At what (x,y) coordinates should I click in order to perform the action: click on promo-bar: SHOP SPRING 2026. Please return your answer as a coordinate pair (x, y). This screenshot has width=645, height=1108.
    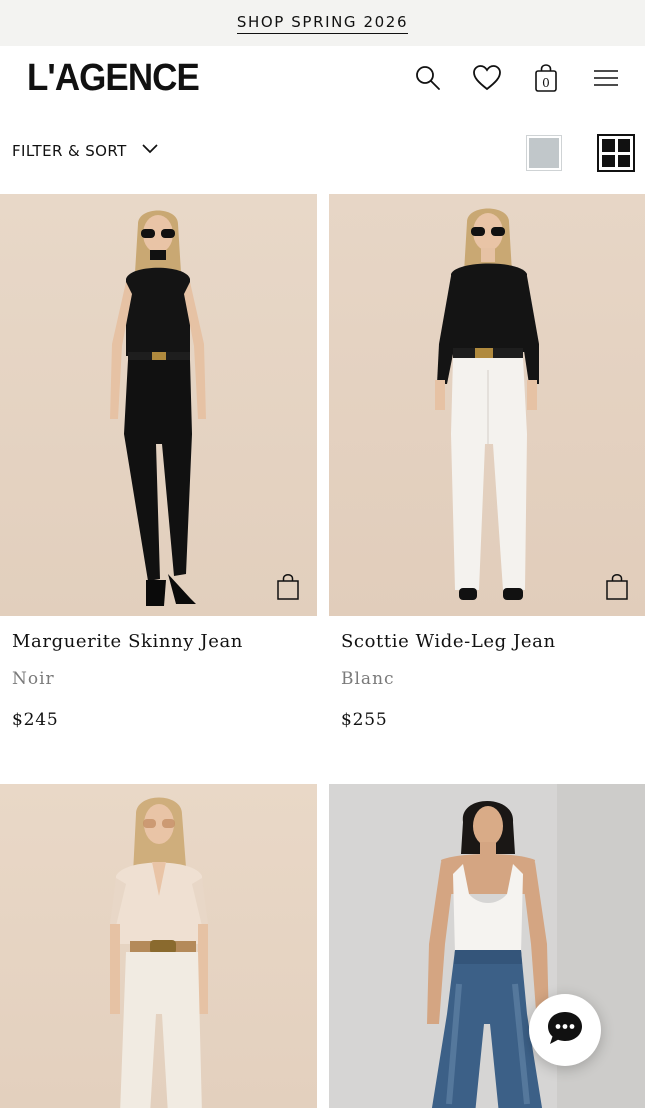
    Looking at the image, I should click on (322, 23).